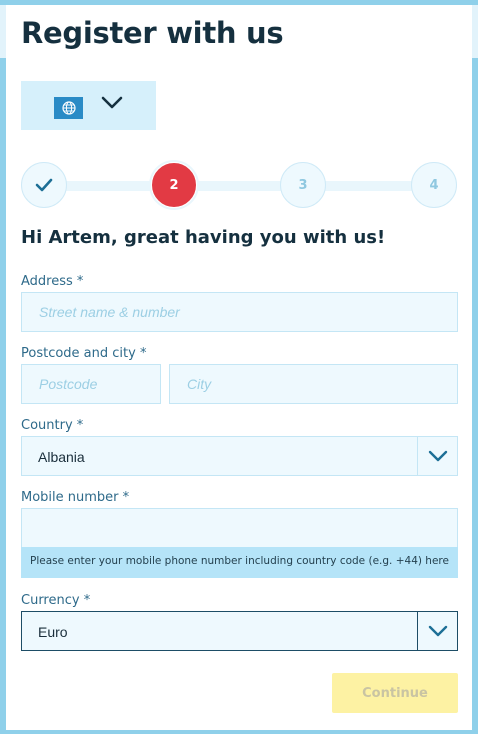  What do you see at coordinates (53, 632) in the screenshot?
I see `currency-value: Euro` at bounding box center [53, 632].